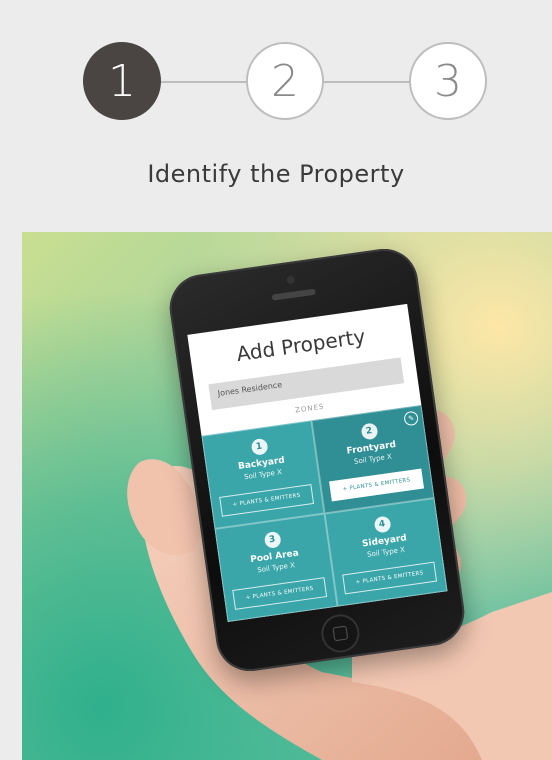 This screenshot has width=552, height=760. What do you see at coordinates (448, 81) in the screenshot?
I see `step-3: 3` at bounding box center [448, 81].